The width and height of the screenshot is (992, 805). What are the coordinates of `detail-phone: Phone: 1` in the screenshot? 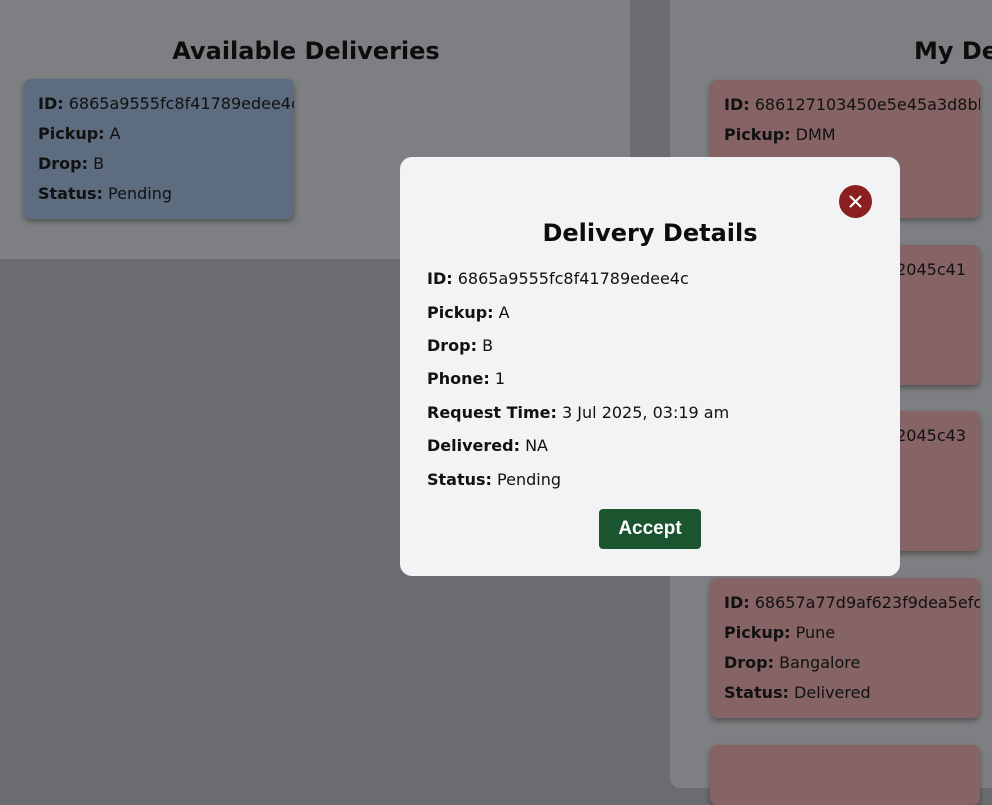 It's located at (466, 378).